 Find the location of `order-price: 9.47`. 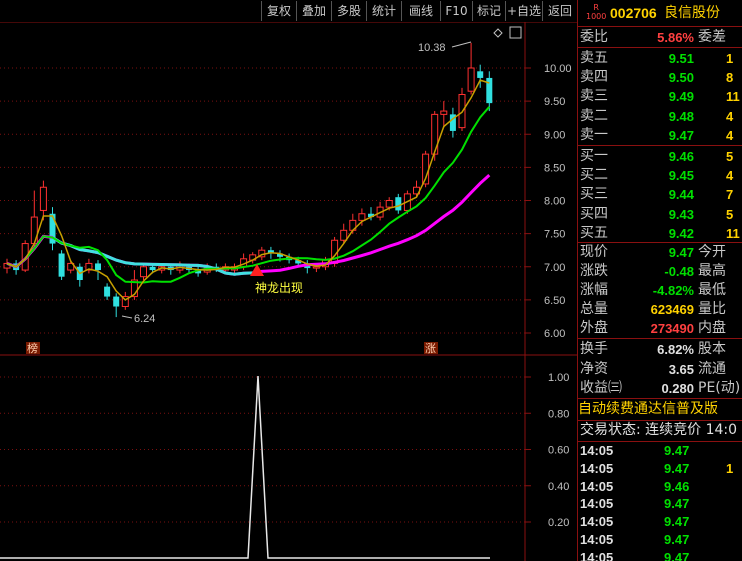

order-price: 9.47 is located at coordinates (681, 135).